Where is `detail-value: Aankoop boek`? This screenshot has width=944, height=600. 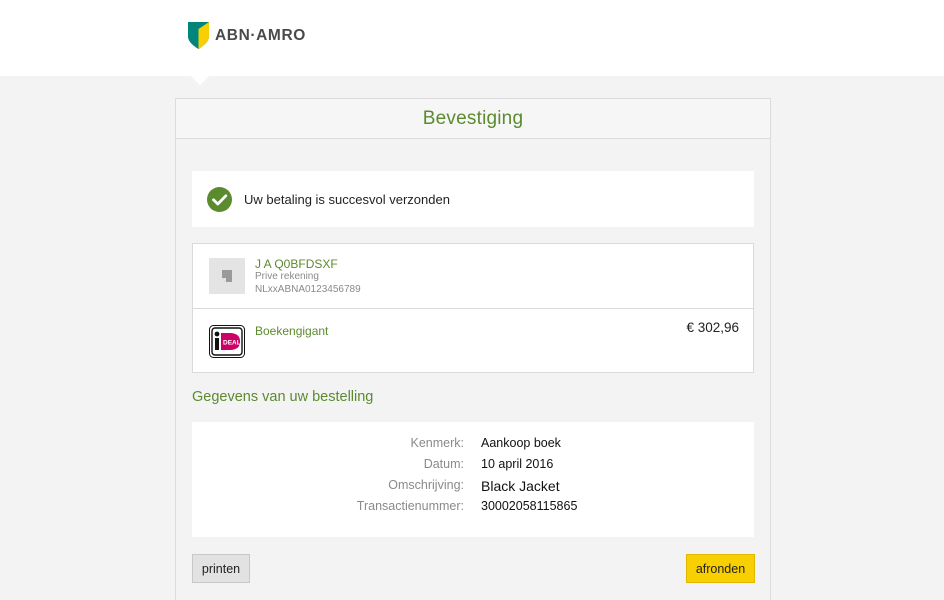 detail-value: Aankoop boek is located at coordinates (521, 443).